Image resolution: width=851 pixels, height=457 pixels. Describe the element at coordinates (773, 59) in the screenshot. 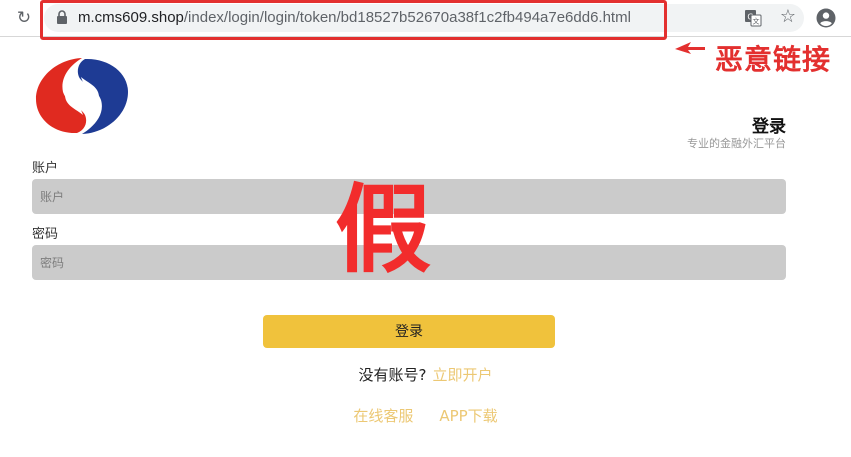

I see `malicious-link-annotation: 恶意链接` at that location.